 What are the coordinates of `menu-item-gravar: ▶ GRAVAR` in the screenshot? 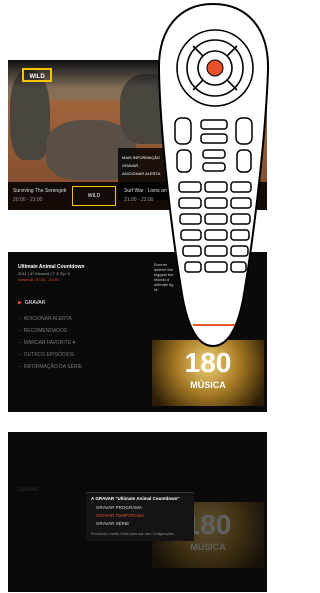 It's located at (31, 303).